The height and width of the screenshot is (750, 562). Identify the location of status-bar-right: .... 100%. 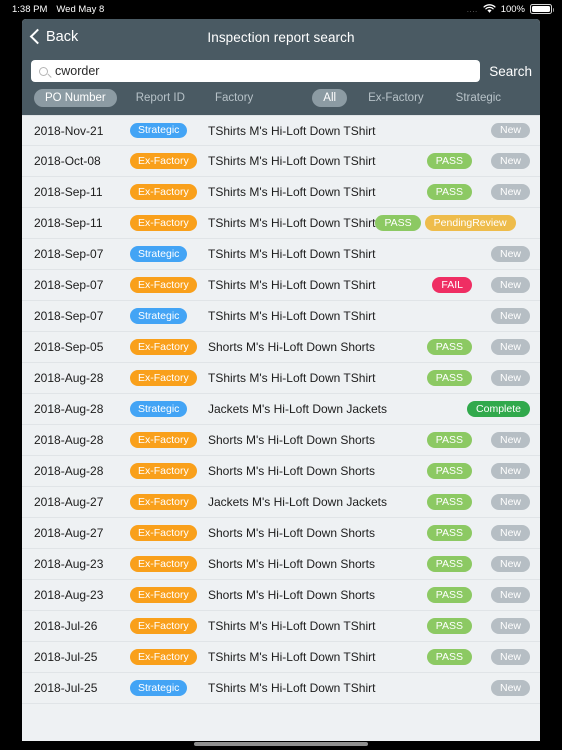
(510, 9).